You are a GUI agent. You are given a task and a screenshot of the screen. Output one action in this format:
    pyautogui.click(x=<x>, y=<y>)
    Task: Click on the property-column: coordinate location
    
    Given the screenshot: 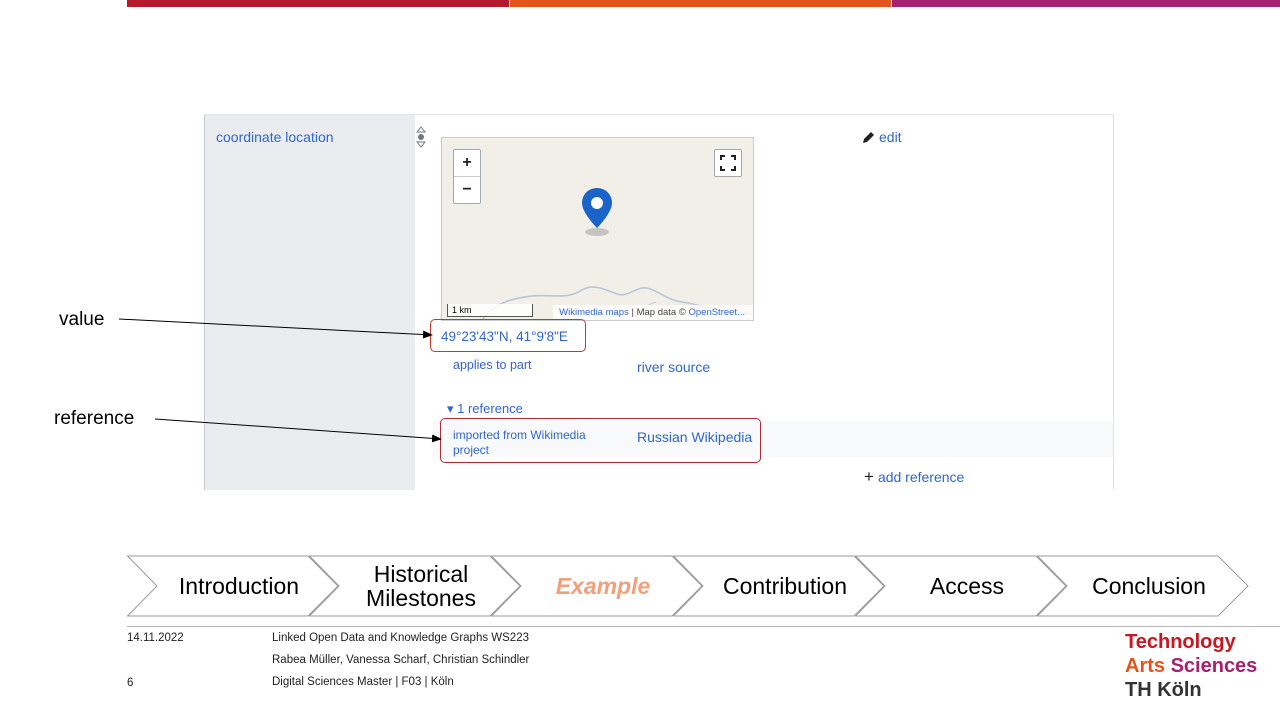 What is the action you would take?
    pyautogui.click(x=309, y=302)
    